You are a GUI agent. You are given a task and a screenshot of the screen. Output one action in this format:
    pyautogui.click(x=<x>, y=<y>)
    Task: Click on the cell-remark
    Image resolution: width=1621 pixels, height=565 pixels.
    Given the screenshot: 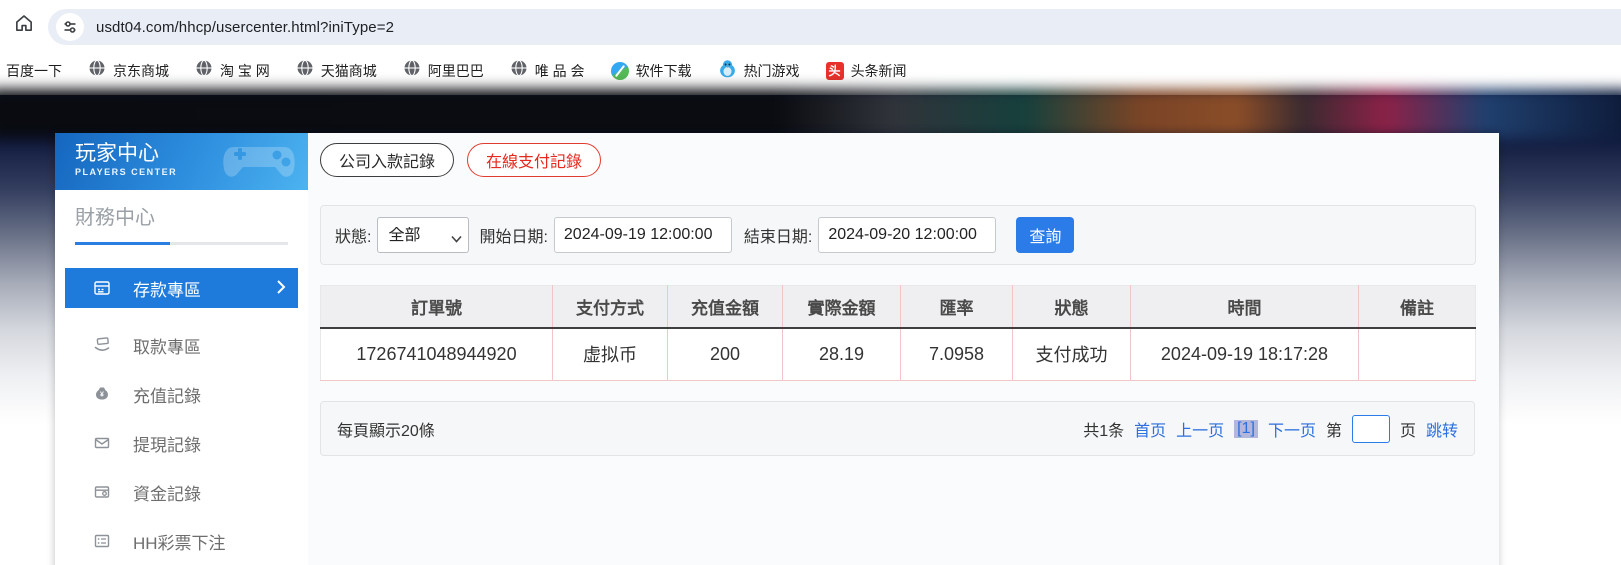 What is the action you would take?
    pyautogui.click(x=1417, y=354)
    